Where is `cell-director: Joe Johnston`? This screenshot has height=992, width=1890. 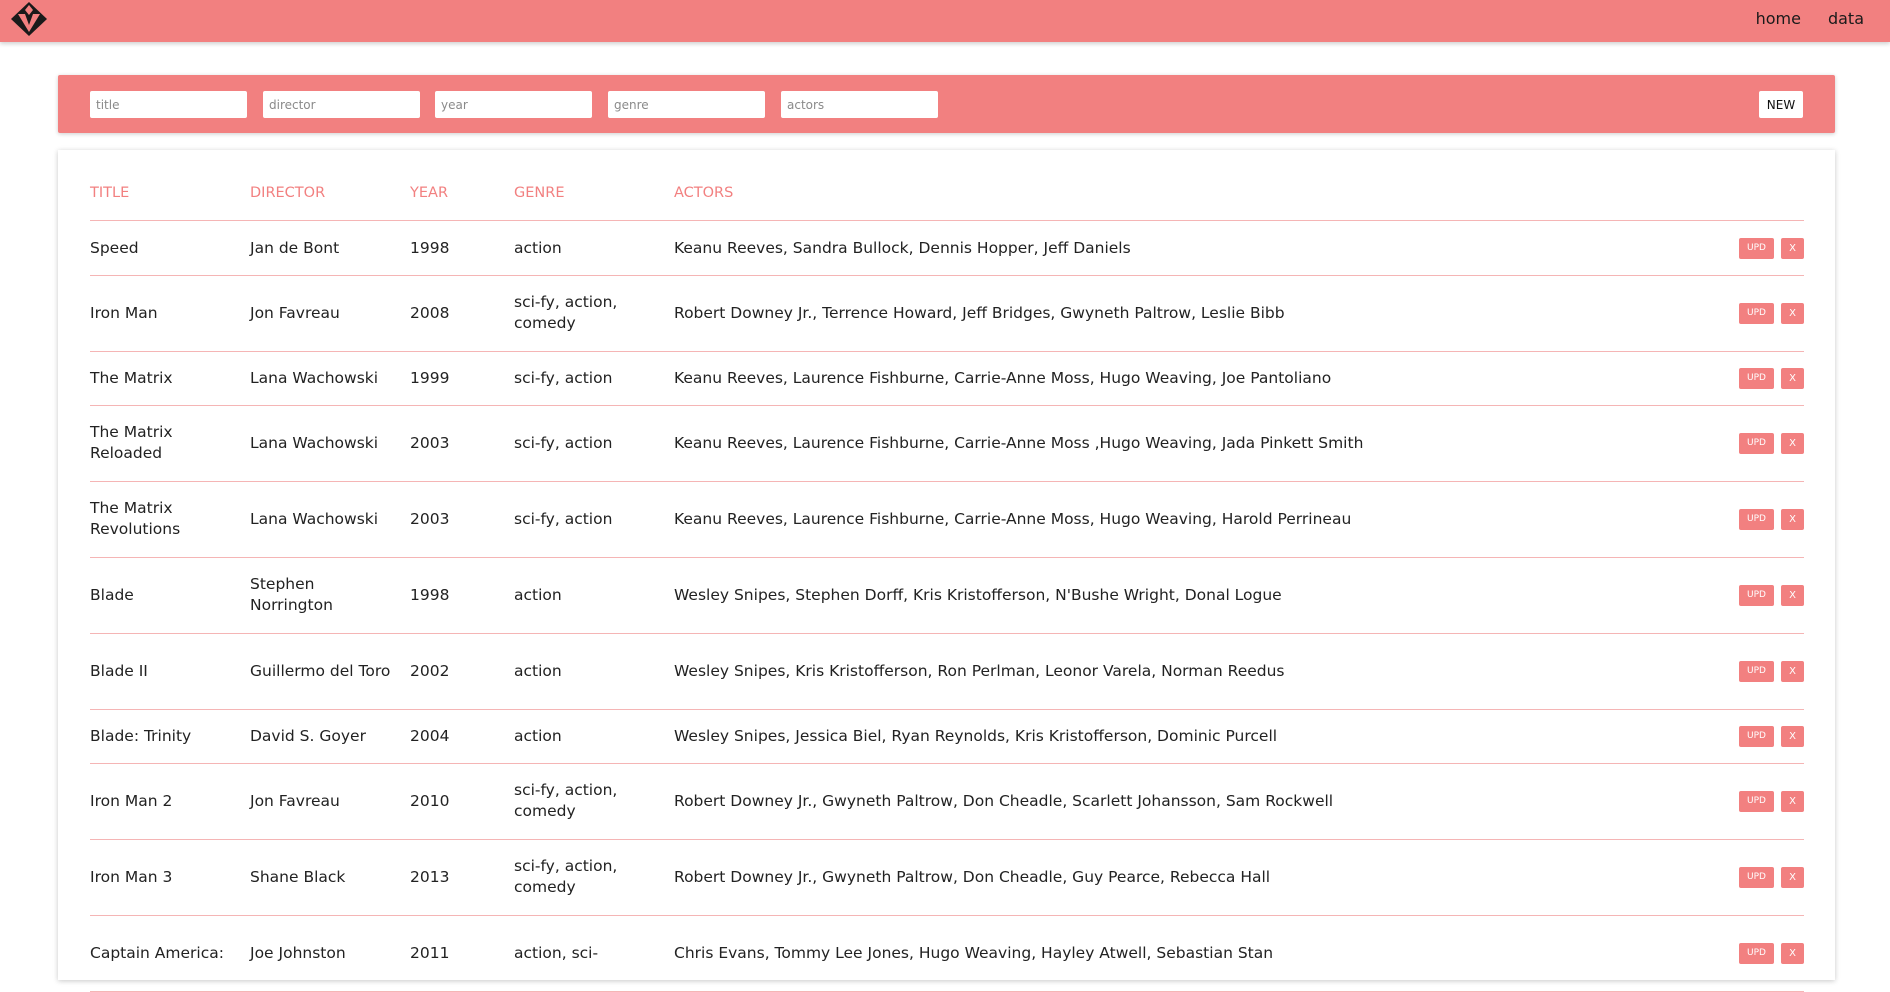
cell-director: Joe Johnston is located at coordinates (298, 952).